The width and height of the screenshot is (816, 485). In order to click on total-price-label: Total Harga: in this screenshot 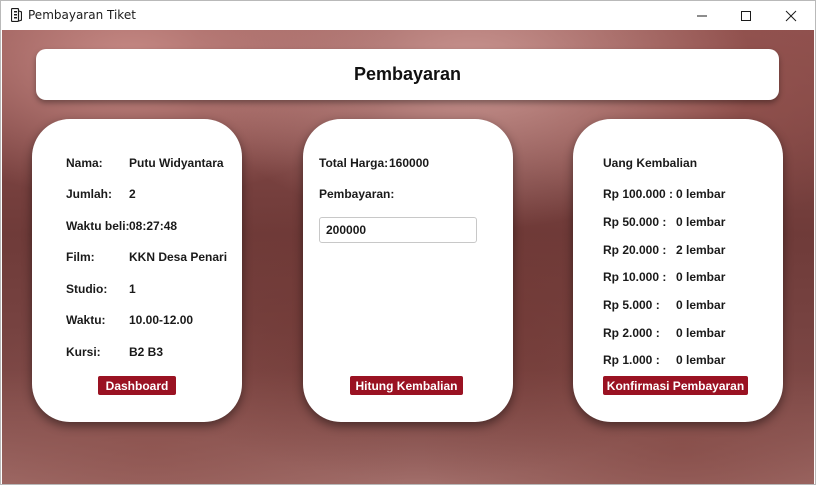, I will do `click(354, 163)`.